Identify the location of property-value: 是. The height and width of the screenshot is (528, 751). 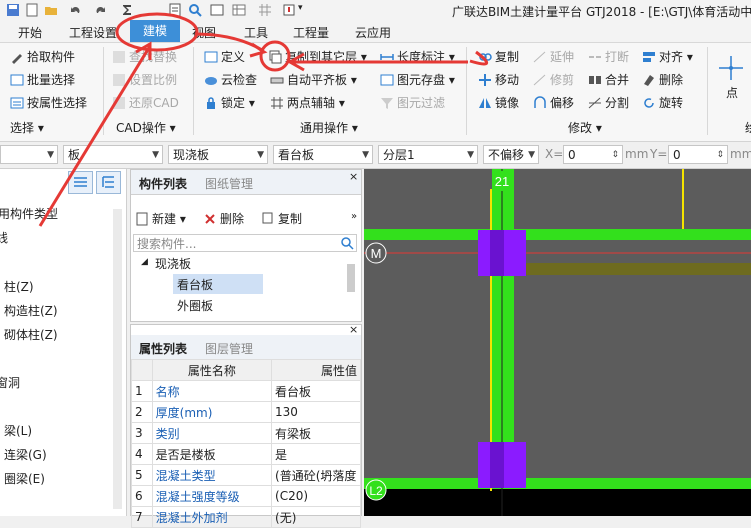
(316, 454).